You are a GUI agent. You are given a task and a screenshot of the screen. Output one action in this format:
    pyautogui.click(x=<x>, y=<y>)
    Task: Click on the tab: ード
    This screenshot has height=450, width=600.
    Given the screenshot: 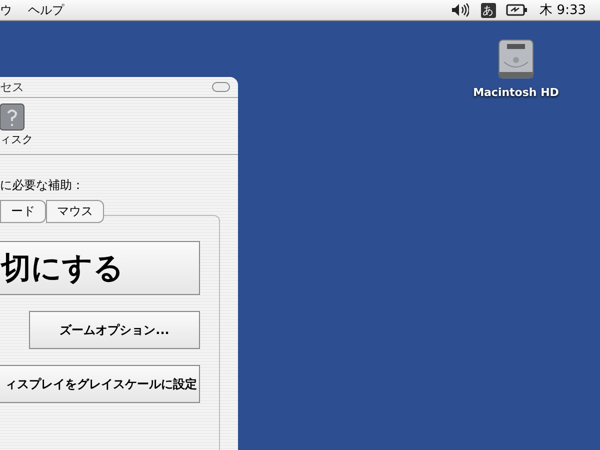 What is the action you would take?
    pyautogui.click(x=23, y=211)
    